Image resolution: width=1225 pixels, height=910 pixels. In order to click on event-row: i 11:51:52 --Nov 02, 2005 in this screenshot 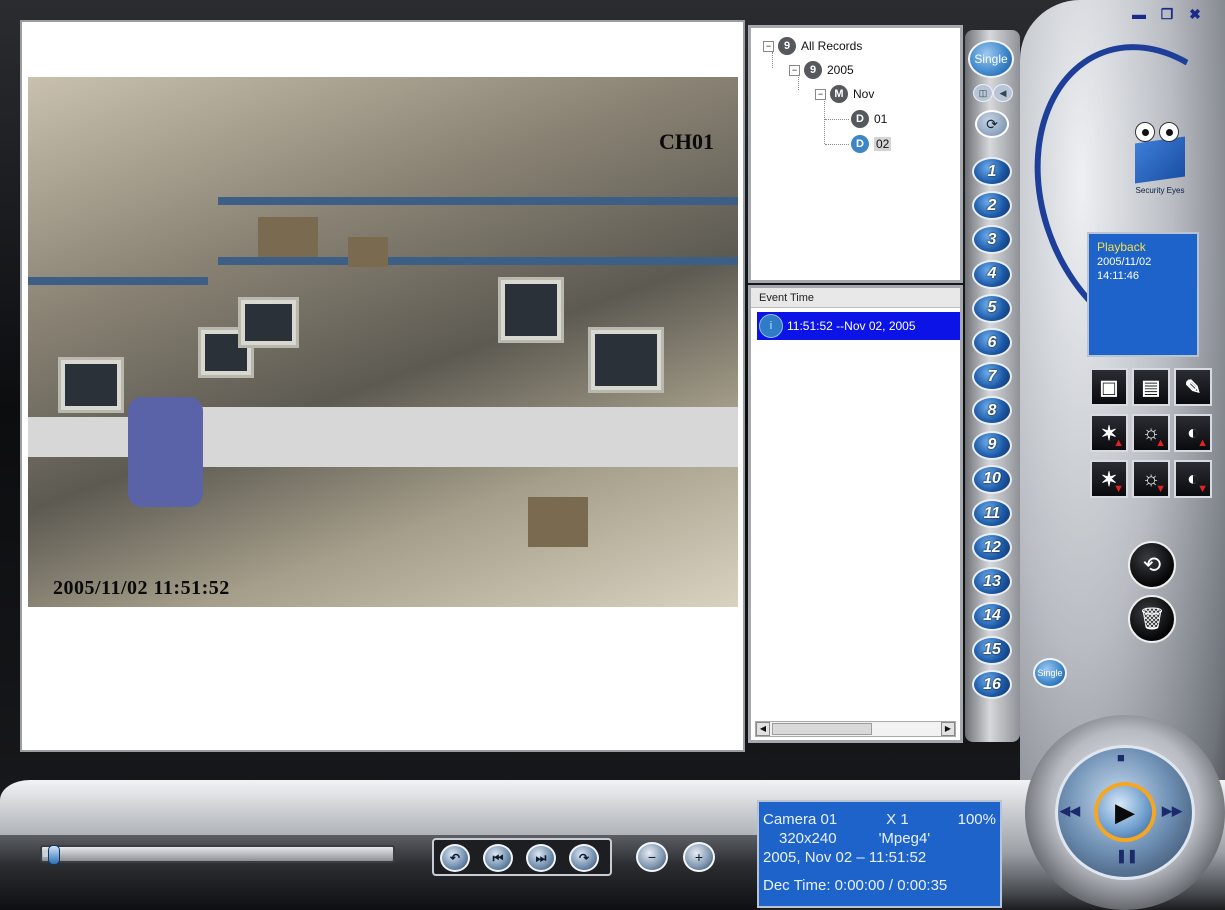, I will do `click(858, 326)`.